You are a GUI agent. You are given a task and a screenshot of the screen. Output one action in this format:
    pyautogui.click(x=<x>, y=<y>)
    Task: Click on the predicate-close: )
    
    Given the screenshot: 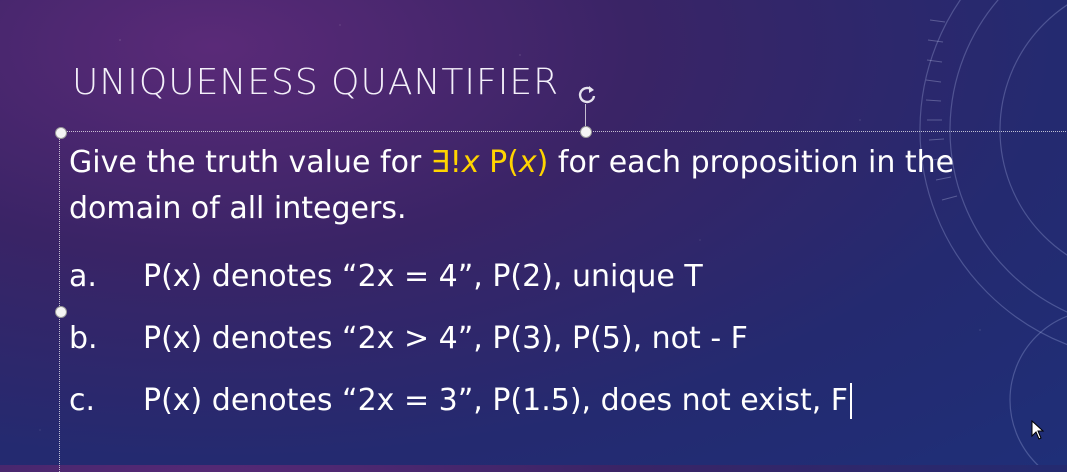 What is the action you would take?
    pyautogui.click(x=542, y=162)
    